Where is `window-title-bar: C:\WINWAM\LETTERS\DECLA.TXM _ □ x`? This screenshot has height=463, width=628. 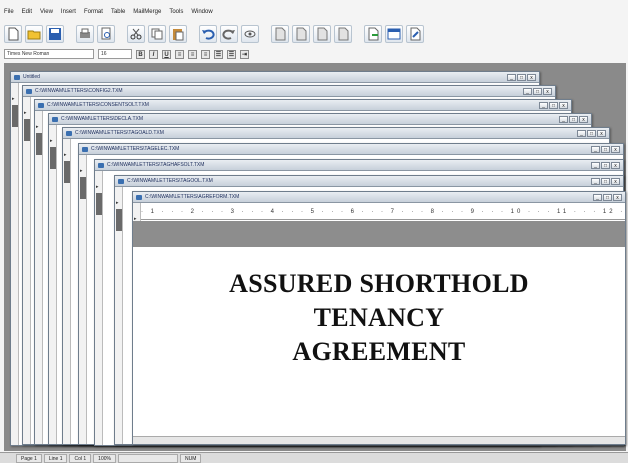
window-title-bar: C:\WINWAM\LETTERS\DECLA.TXM _ □ x is located at coordinates (320, 119).